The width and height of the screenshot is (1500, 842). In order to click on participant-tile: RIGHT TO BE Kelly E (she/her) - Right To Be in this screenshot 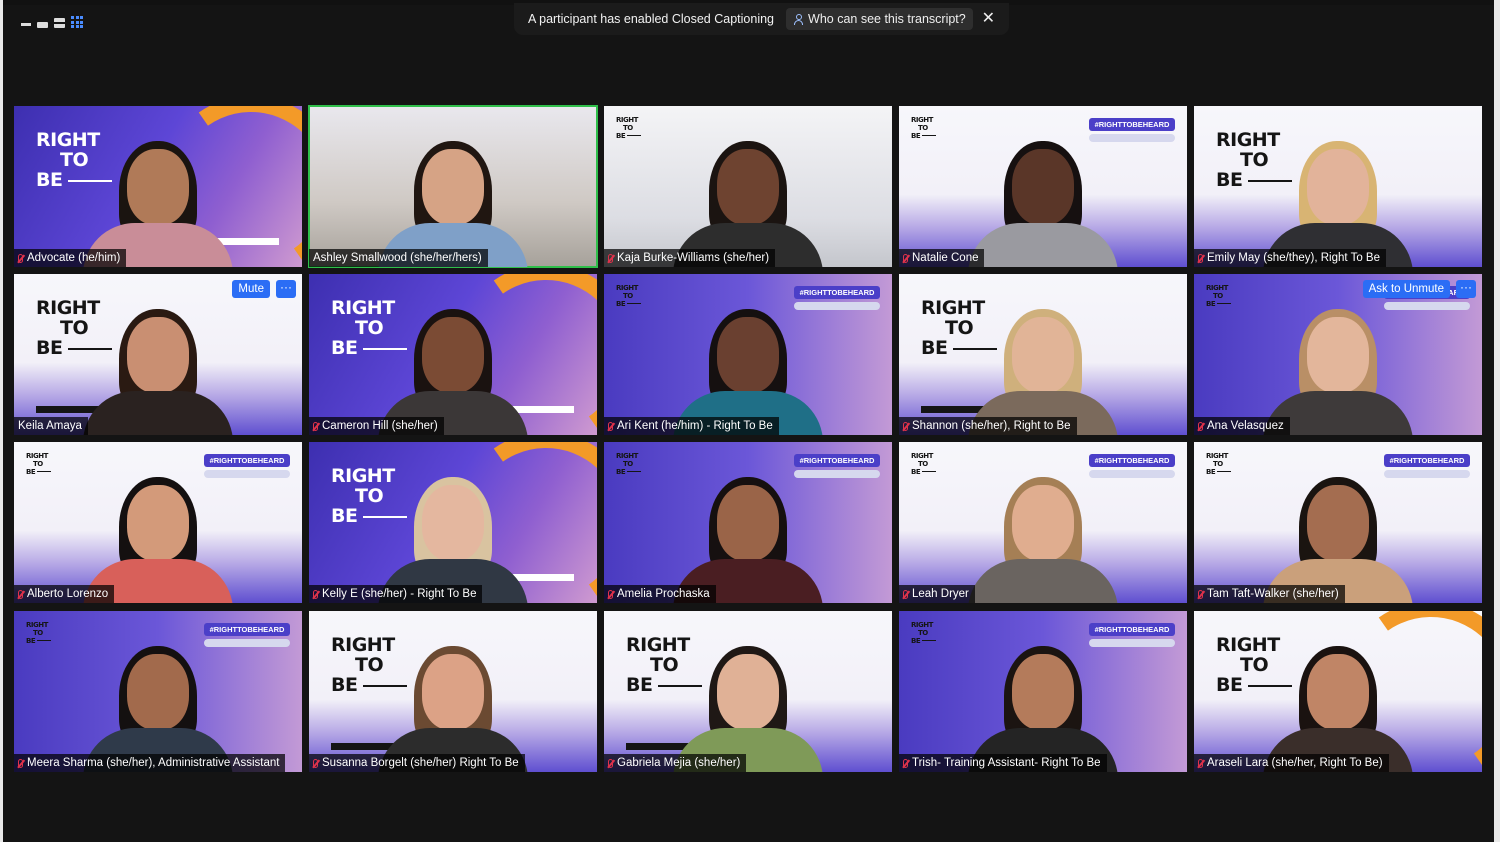, I will do `click(453, 522)`.